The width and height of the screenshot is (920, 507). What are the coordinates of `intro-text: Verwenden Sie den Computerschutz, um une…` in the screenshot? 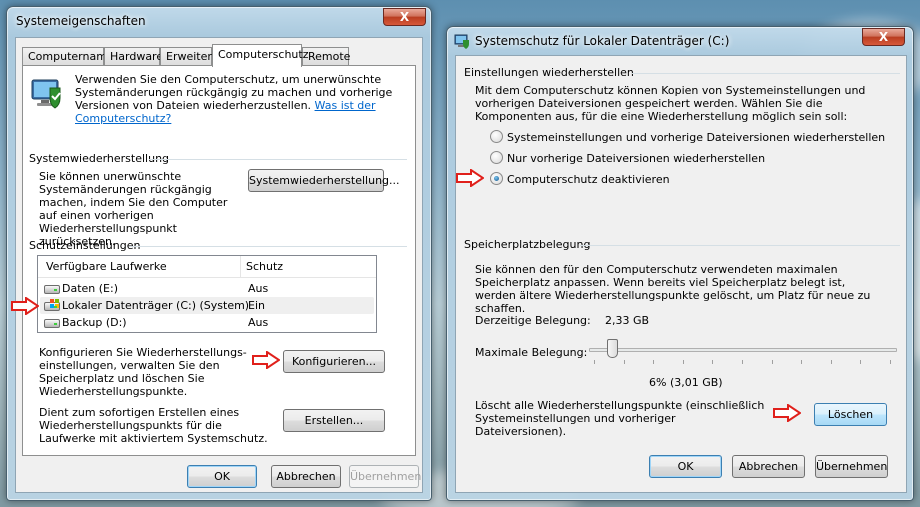 It's located at (240, 99).